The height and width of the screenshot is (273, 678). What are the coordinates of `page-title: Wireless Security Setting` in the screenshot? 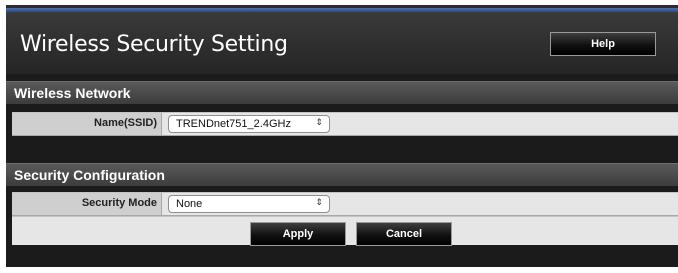 It's located at (154, 44).